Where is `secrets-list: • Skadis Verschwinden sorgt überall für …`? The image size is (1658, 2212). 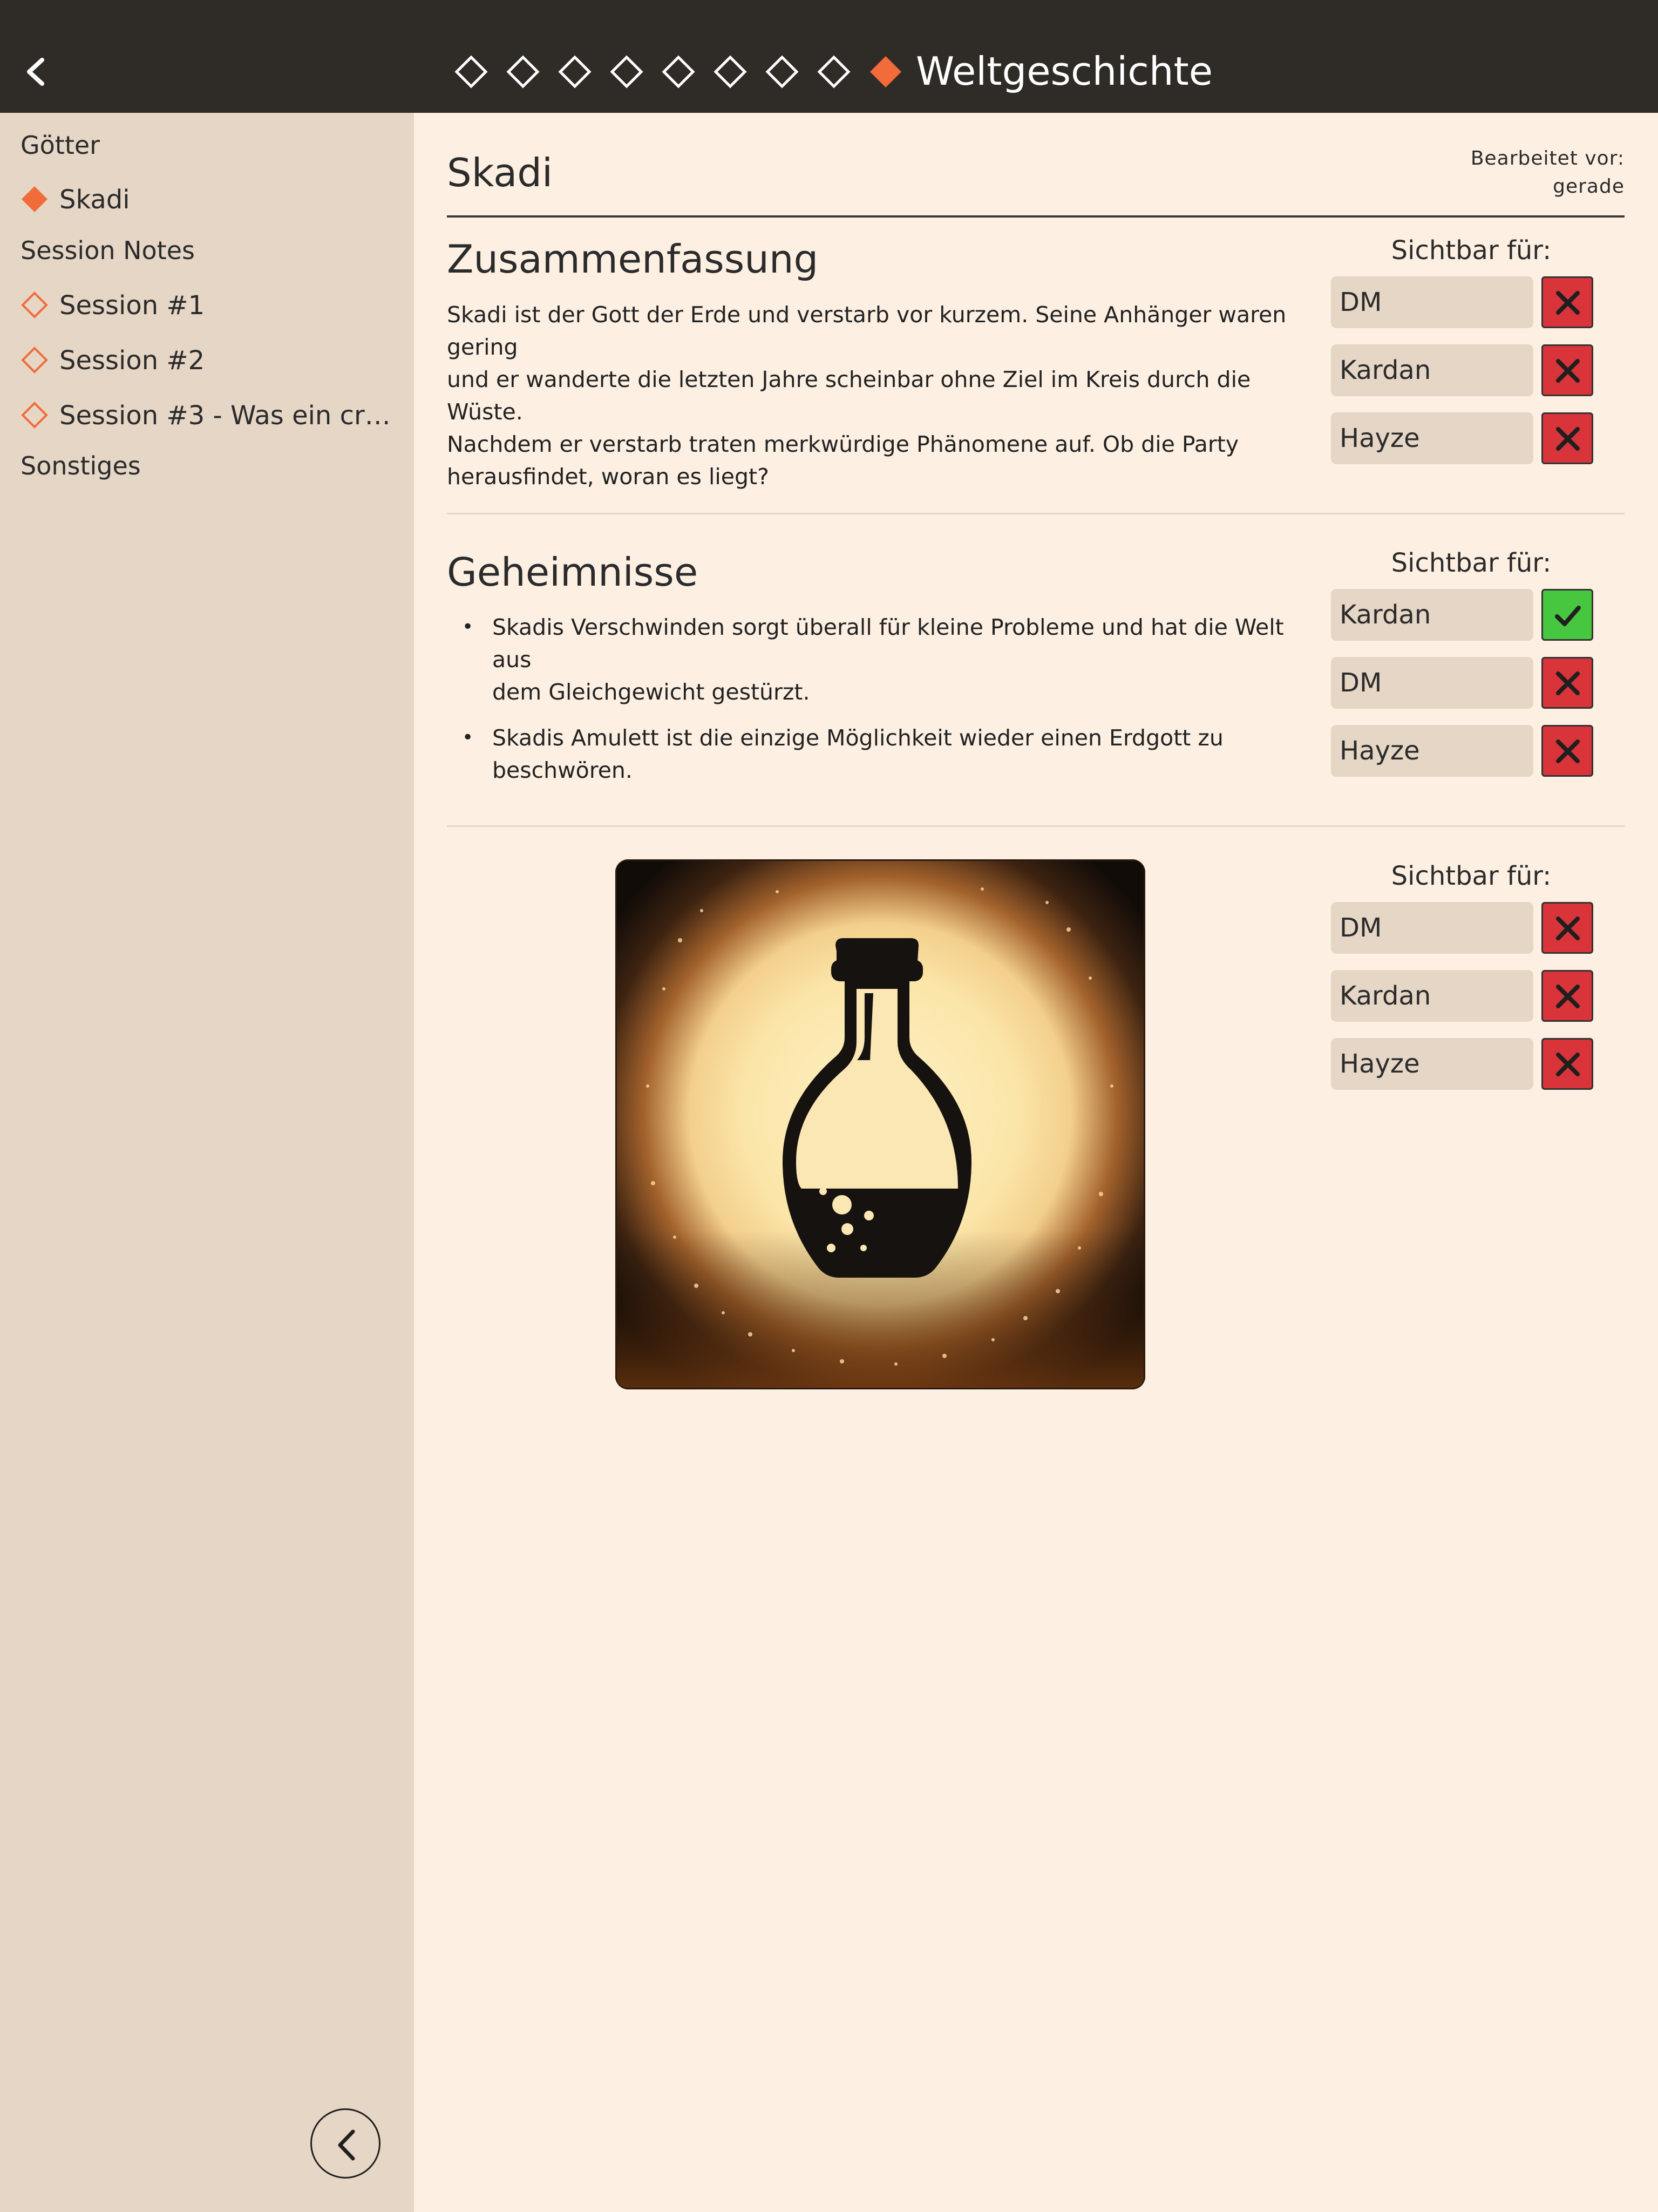
secrets-list: • Skadis Verschwinden sorgt überall für … is located at coordinates (873, 705).